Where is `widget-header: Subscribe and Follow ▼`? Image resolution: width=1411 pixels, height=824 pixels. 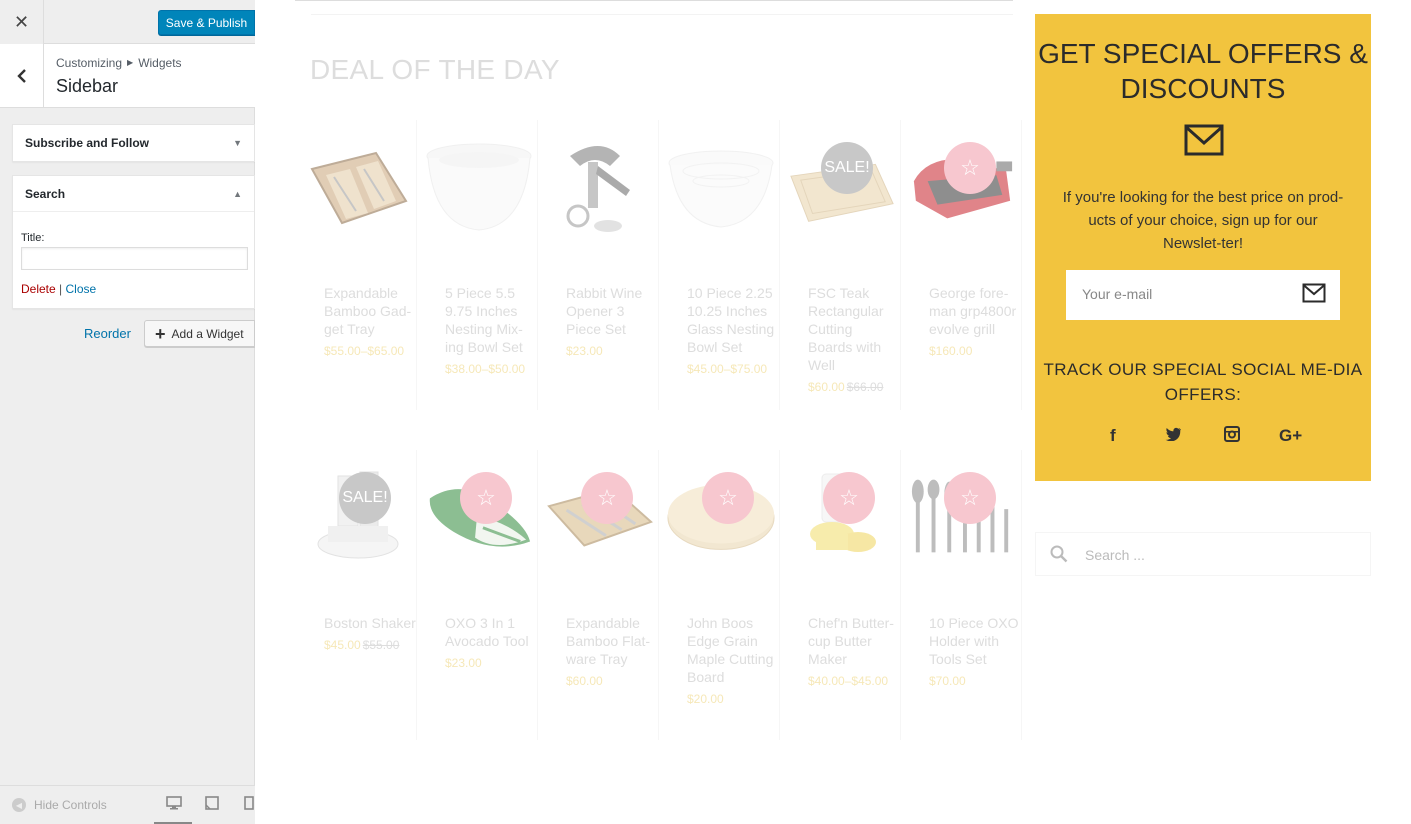
widget-header: Subscribe and Follow ▼ is located at coordinates (133, 143).